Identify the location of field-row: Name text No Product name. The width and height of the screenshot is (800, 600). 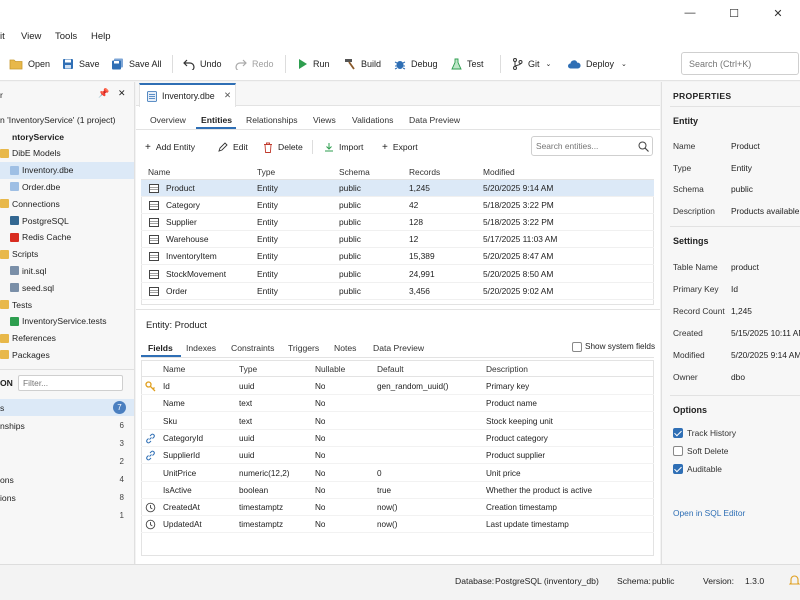
(397, 404).